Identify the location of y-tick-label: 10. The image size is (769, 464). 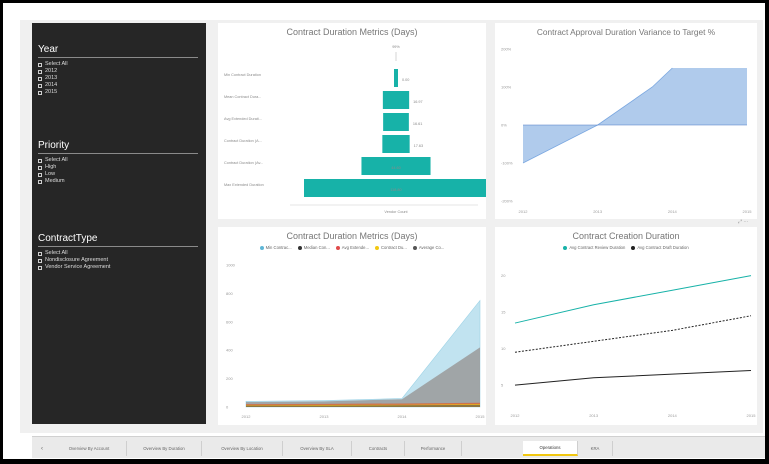
(503, 348).